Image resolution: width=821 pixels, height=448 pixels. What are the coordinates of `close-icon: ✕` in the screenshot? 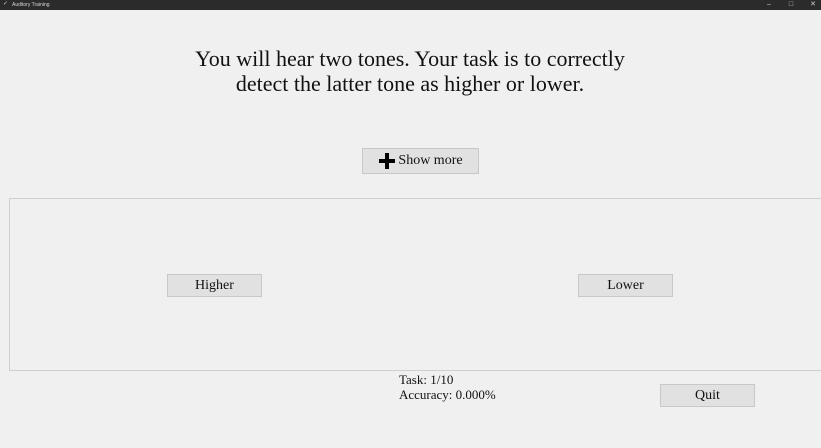 It's located at (813, 5).